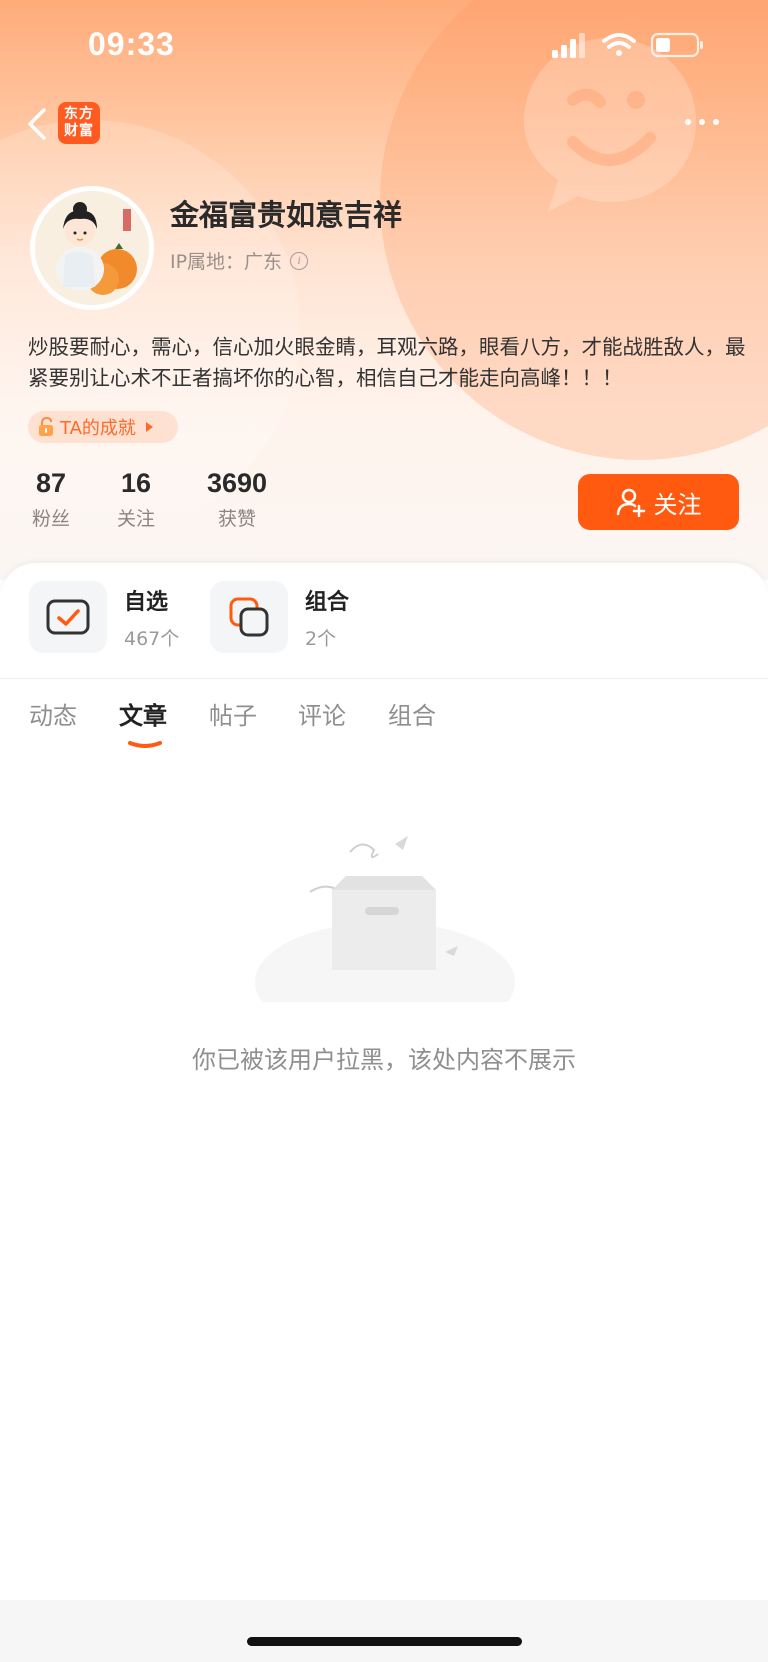 The height and width of the screenshot is (1662, 768). What do you see at coordinates (286, 215) in the screenshot?
I see `username: 金福富贵如意吉祥` at bounding box center [286, 215].